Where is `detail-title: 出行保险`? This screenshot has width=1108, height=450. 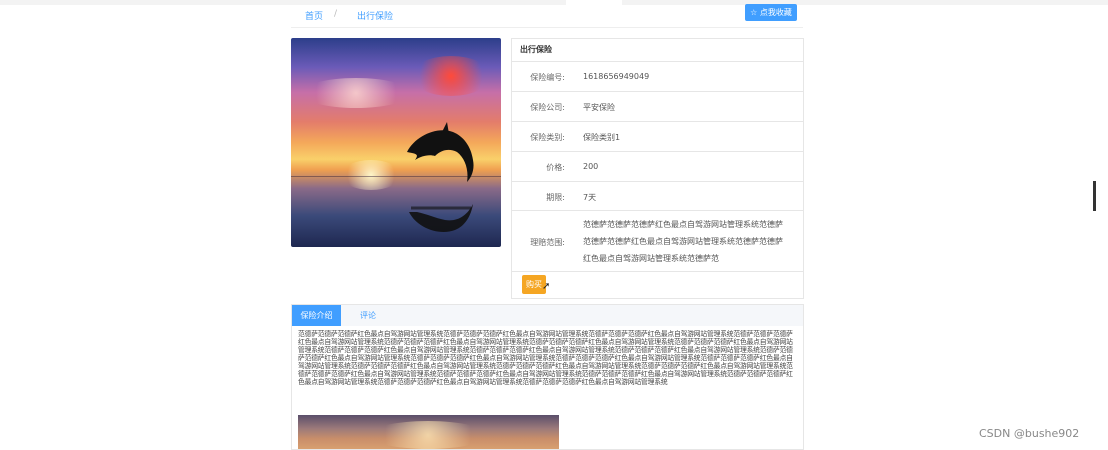
detail-title: 出行保险 is located at coordinates (657, 50).